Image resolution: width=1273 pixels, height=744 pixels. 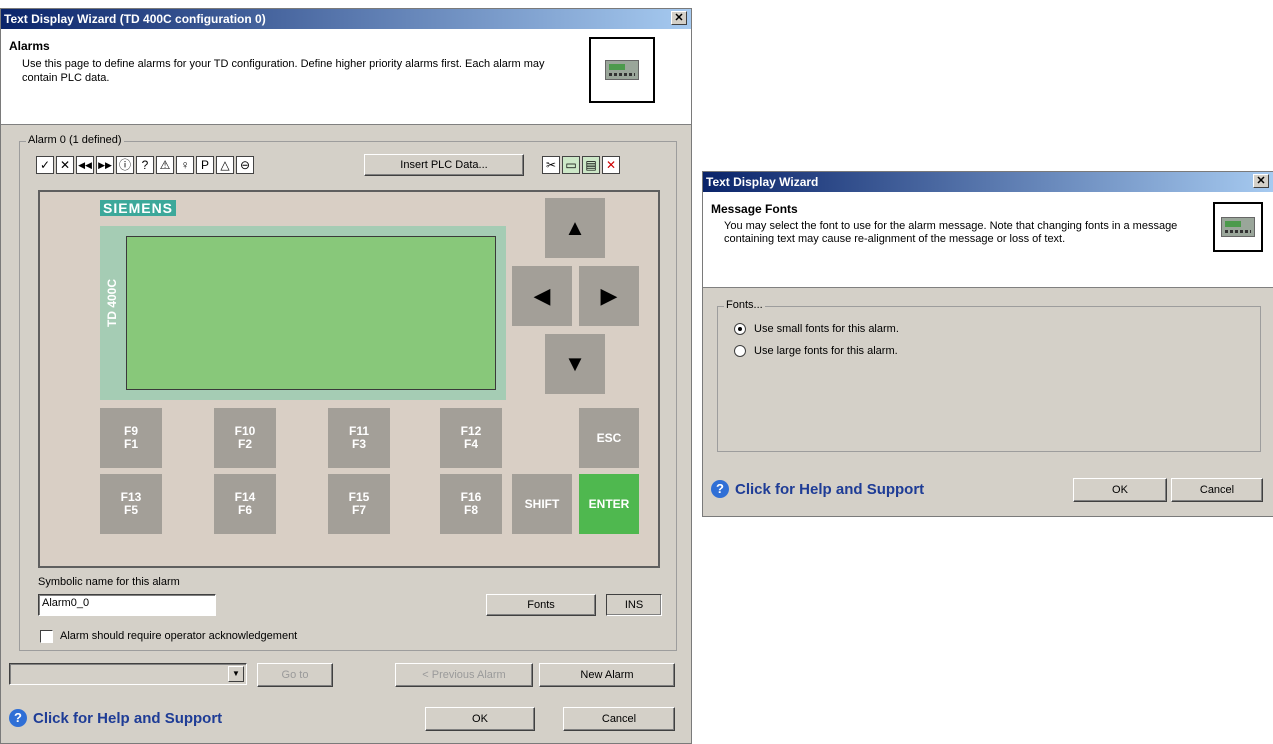 What do you see at coordinates (295, 675) in the screenshot?
I see `goto-button: Go to` at bounding box center [295, 675].